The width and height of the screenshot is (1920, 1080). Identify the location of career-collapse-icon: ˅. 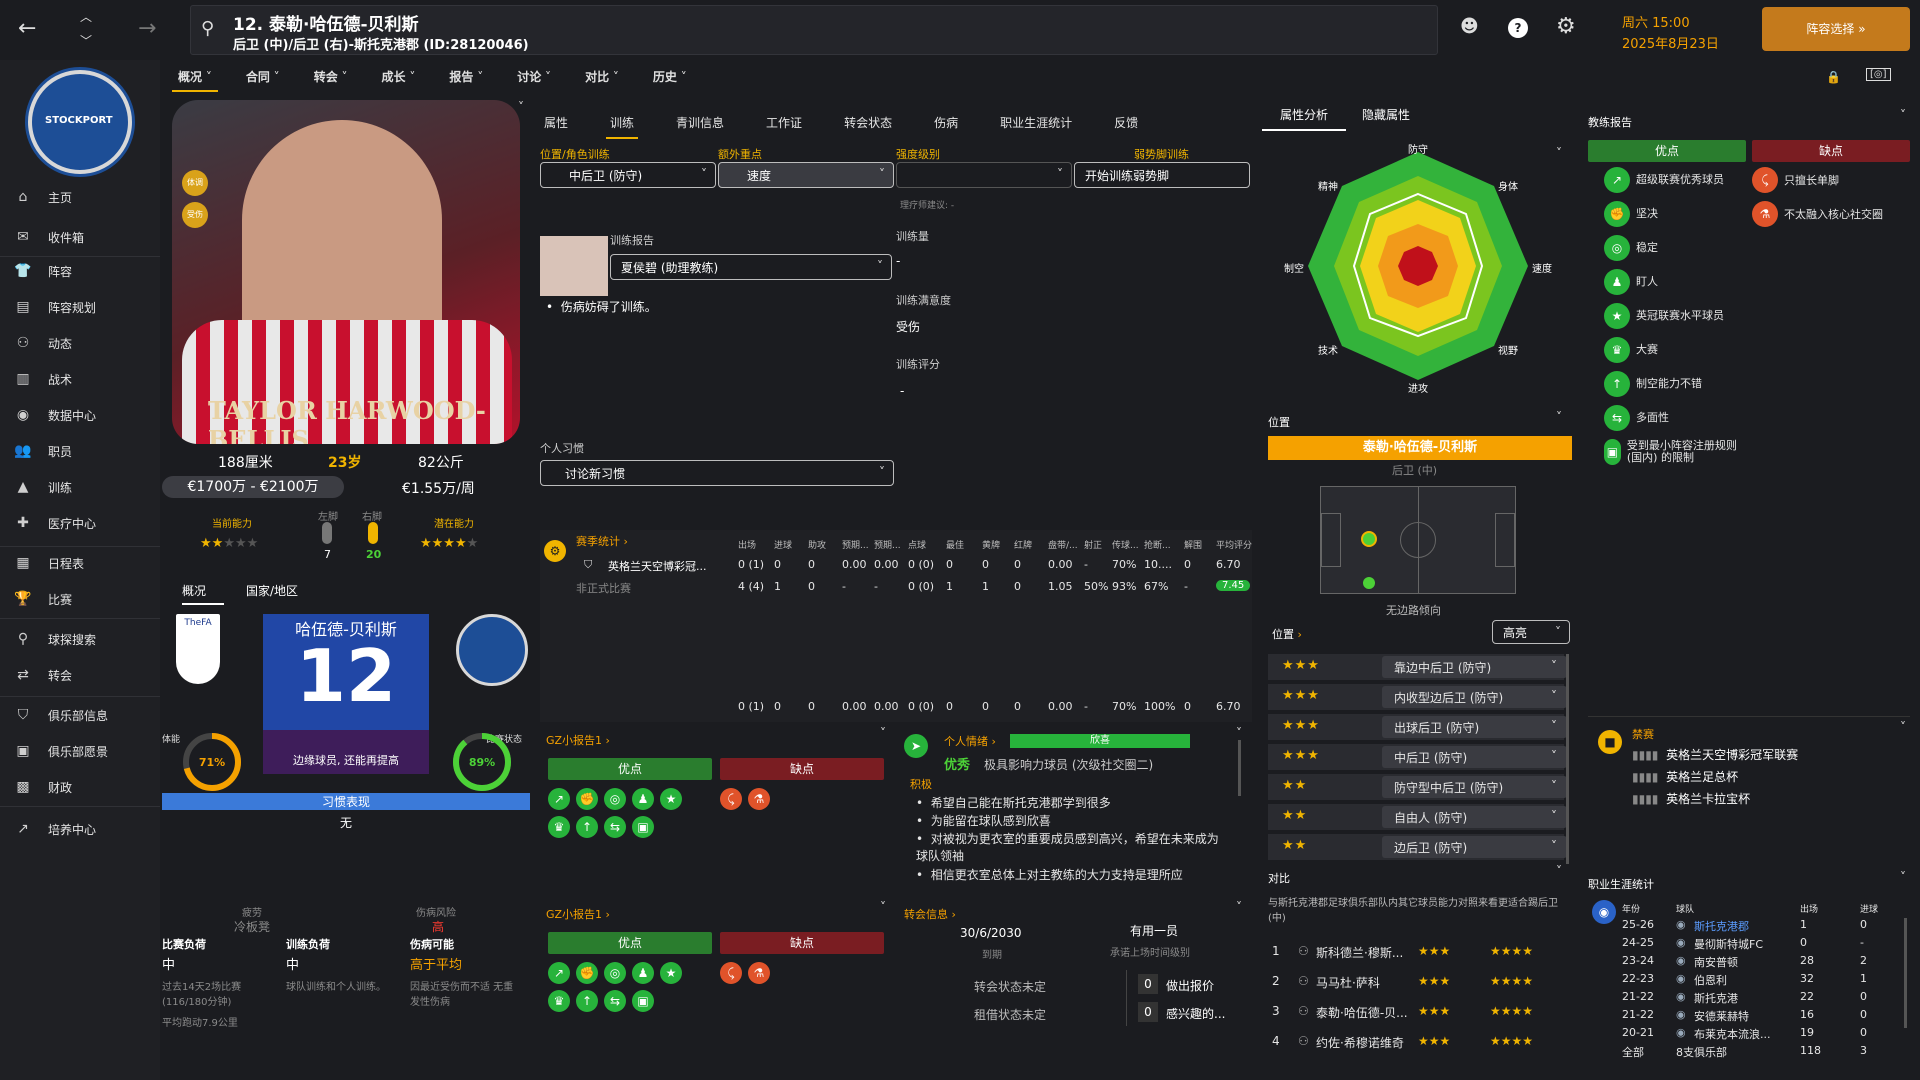
(1903, 877).